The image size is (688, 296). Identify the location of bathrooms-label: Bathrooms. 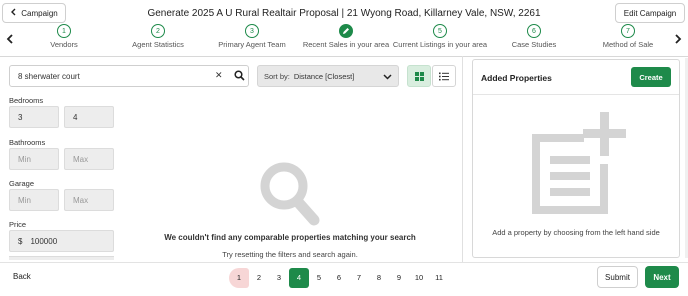
(27, 142).